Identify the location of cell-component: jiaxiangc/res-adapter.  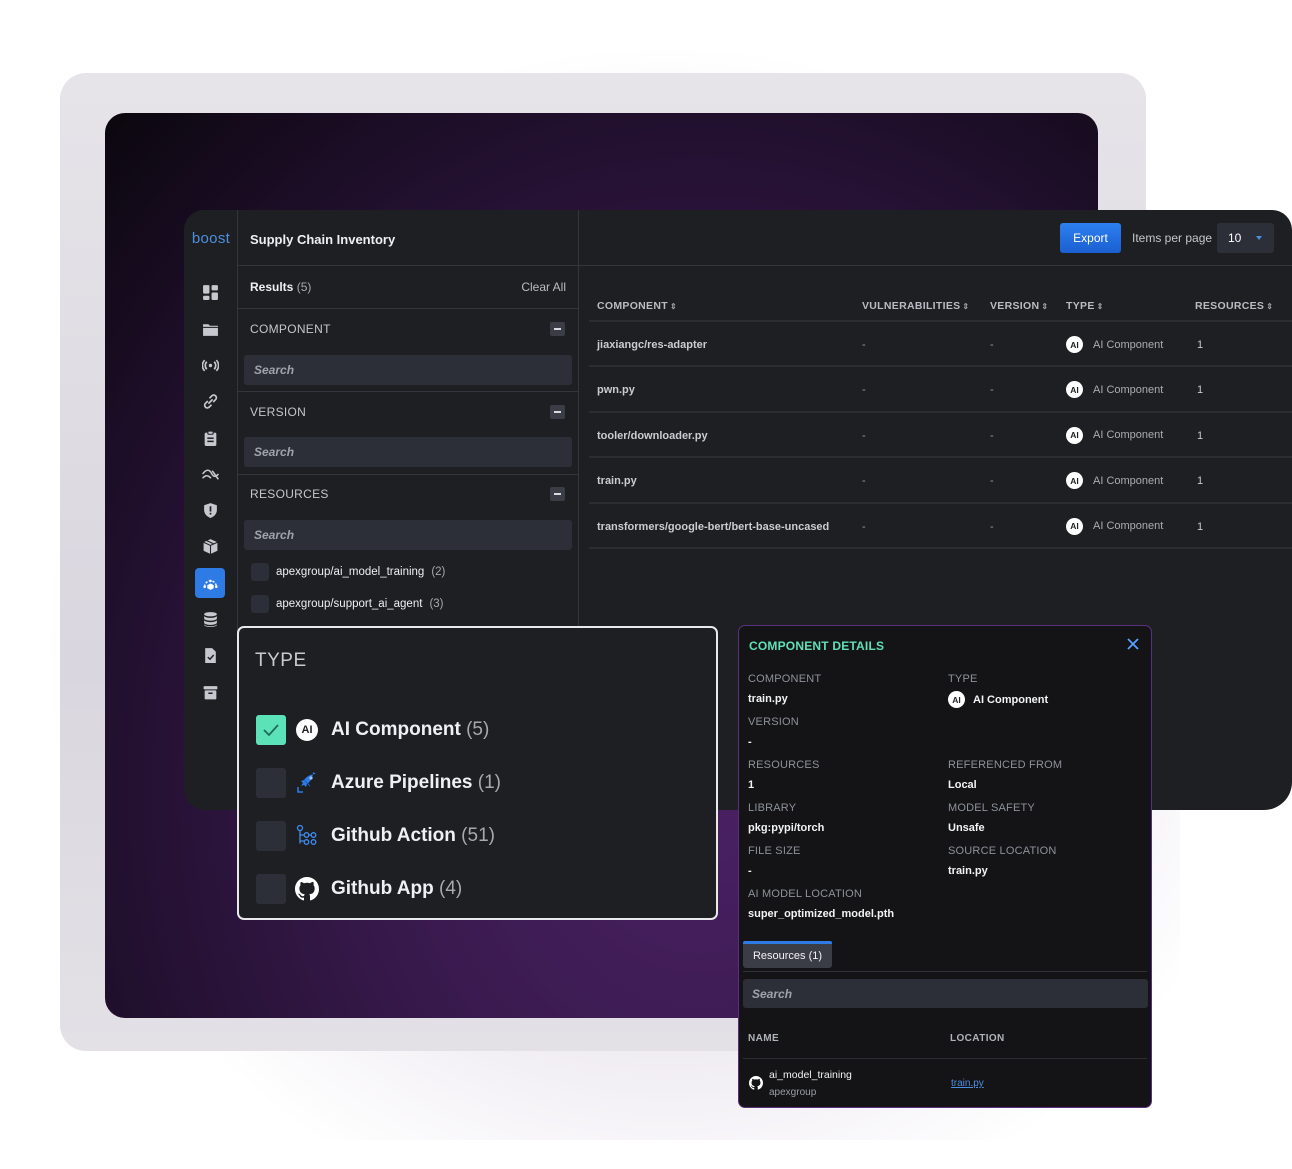
(652, 345).